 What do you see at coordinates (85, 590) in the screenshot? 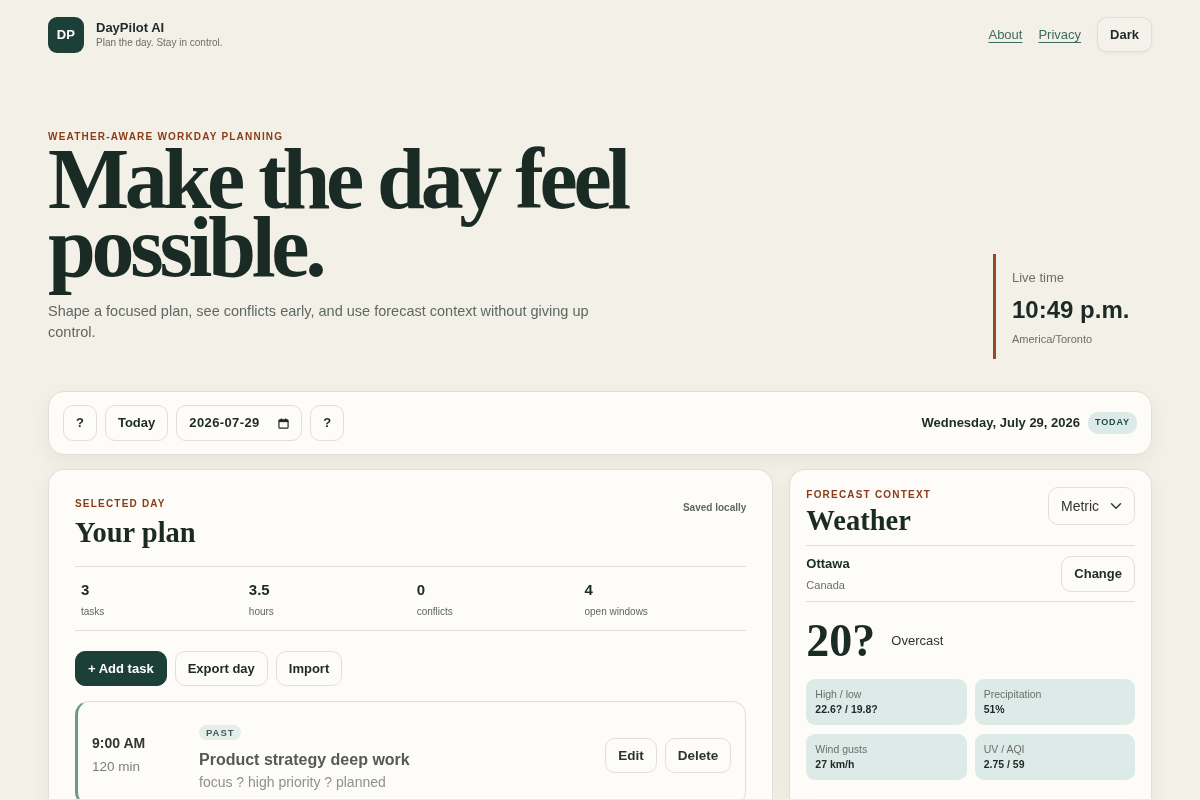
I see `stat-value: 3` at bounding box center [85, 590].